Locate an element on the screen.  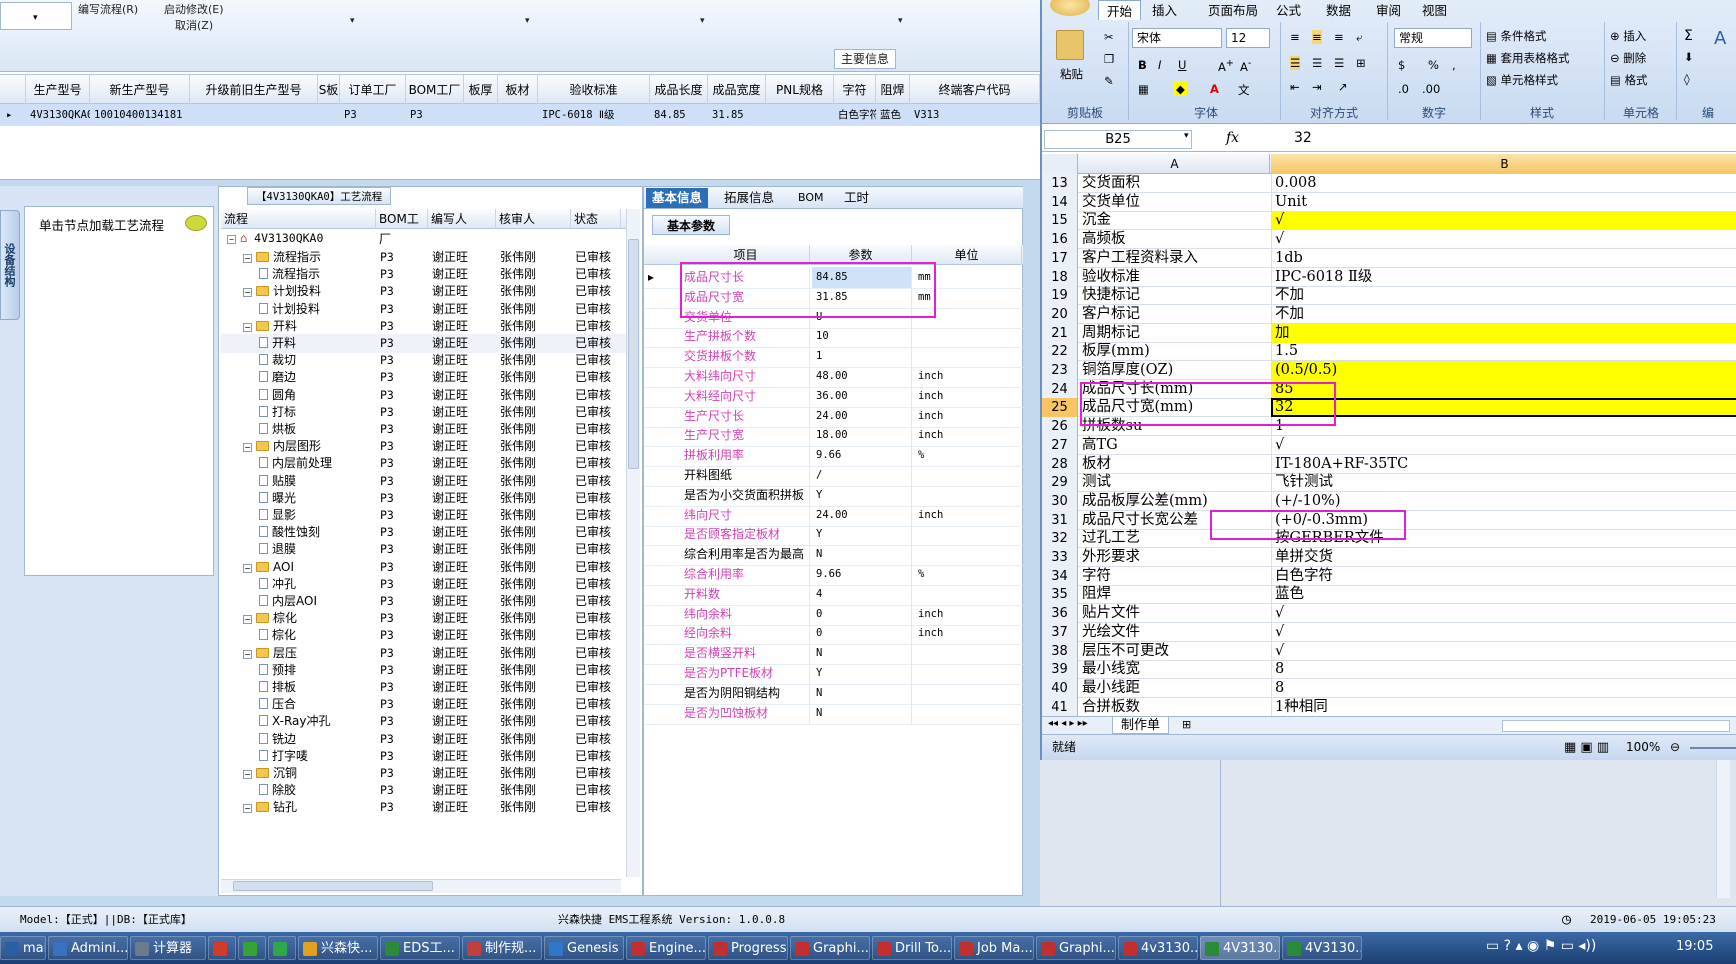
param-row: 大料纬向尺寸 48.00 inch is located at coordinates (834, 377).